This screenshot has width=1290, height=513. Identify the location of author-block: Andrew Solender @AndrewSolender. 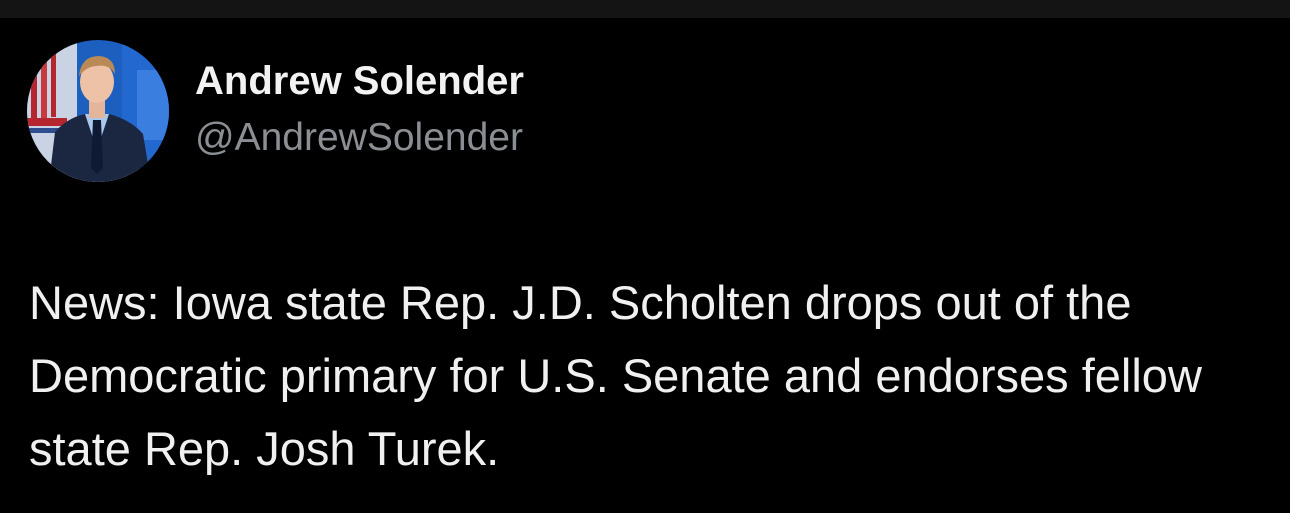
(359, 109).